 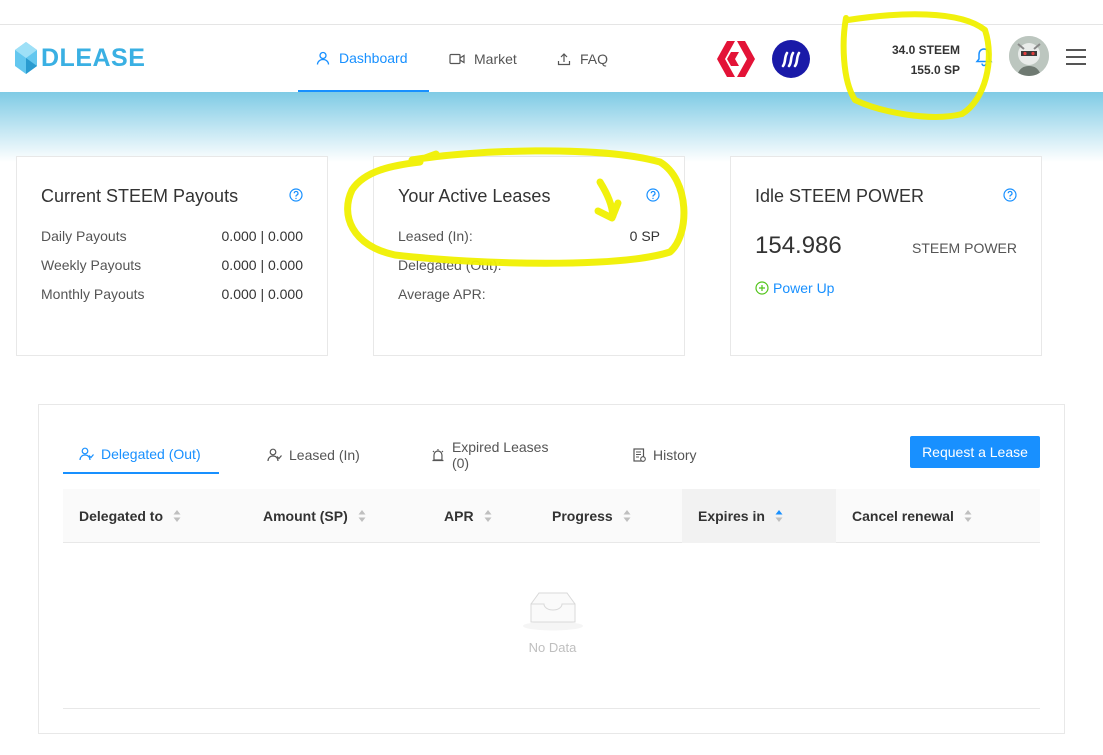 I want to click on payouts-card-title: Current STEEM Payouts, so click(x=140, y=196).